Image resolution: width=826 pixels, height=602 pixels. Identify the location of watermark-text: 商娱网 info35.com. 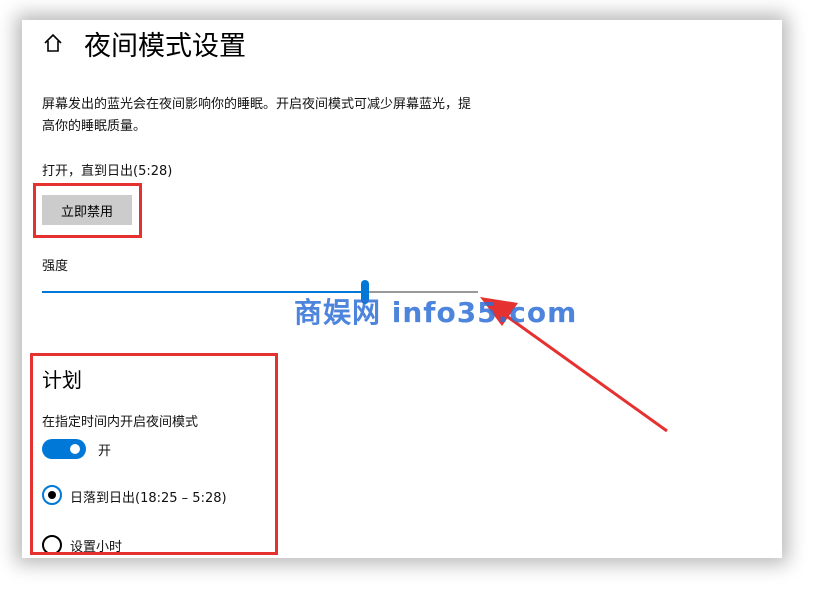
(436, 312).